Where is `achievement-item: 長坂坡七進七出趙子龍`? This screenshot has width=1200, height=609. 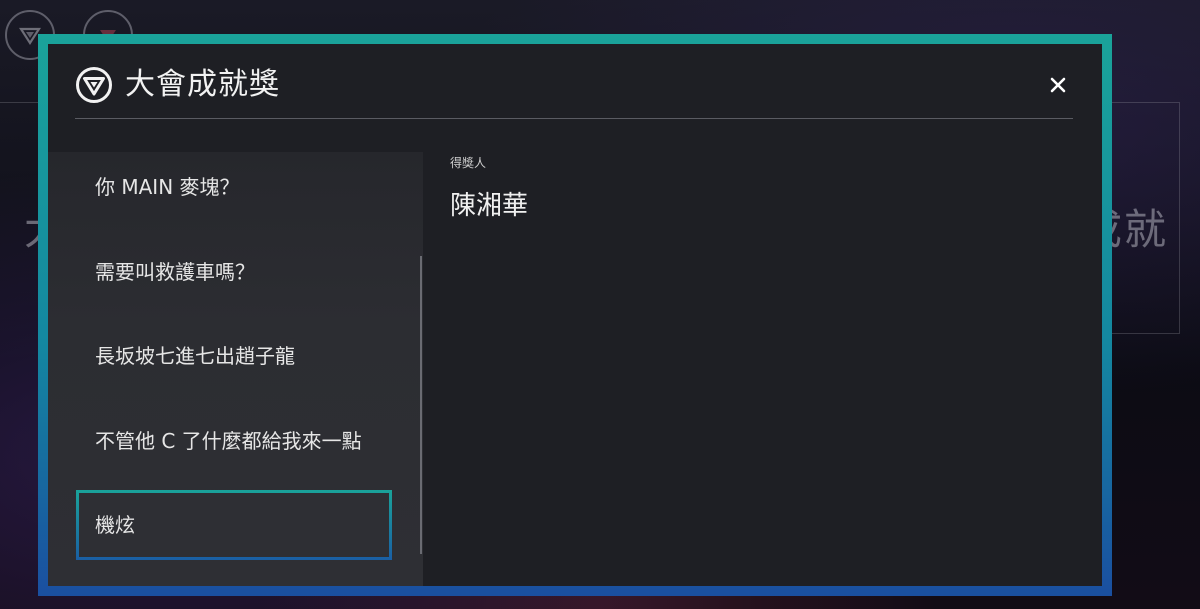 achievement-item: 長坂坡七進七出趙子龍 is located at coordinates (234, 356).